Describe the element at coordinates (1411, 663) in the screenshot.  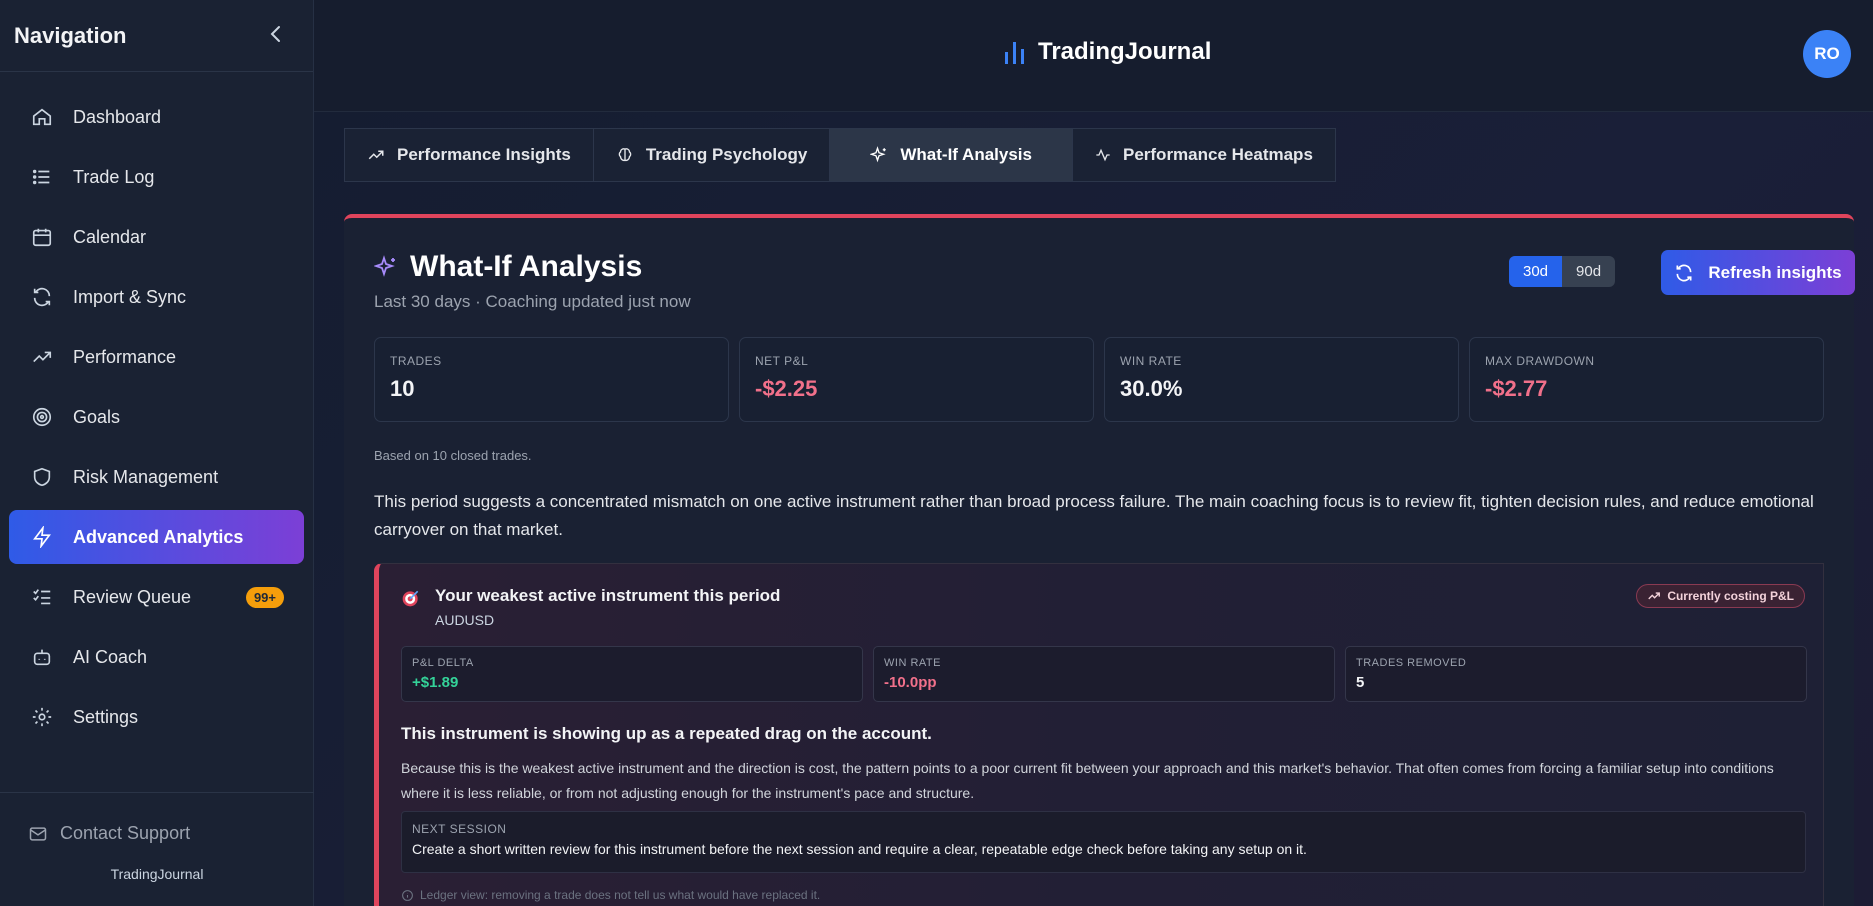
I see `metric-label: TRADES REMOVED` at that location.